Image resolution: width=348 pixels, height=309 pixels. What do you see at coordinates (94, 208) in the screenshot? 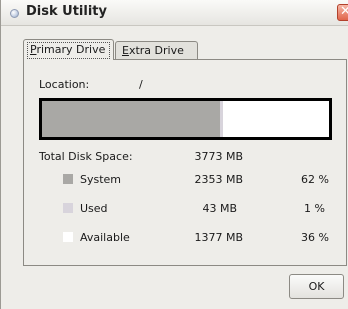
I see `used-label: Used` at bounding box center [94, 208].